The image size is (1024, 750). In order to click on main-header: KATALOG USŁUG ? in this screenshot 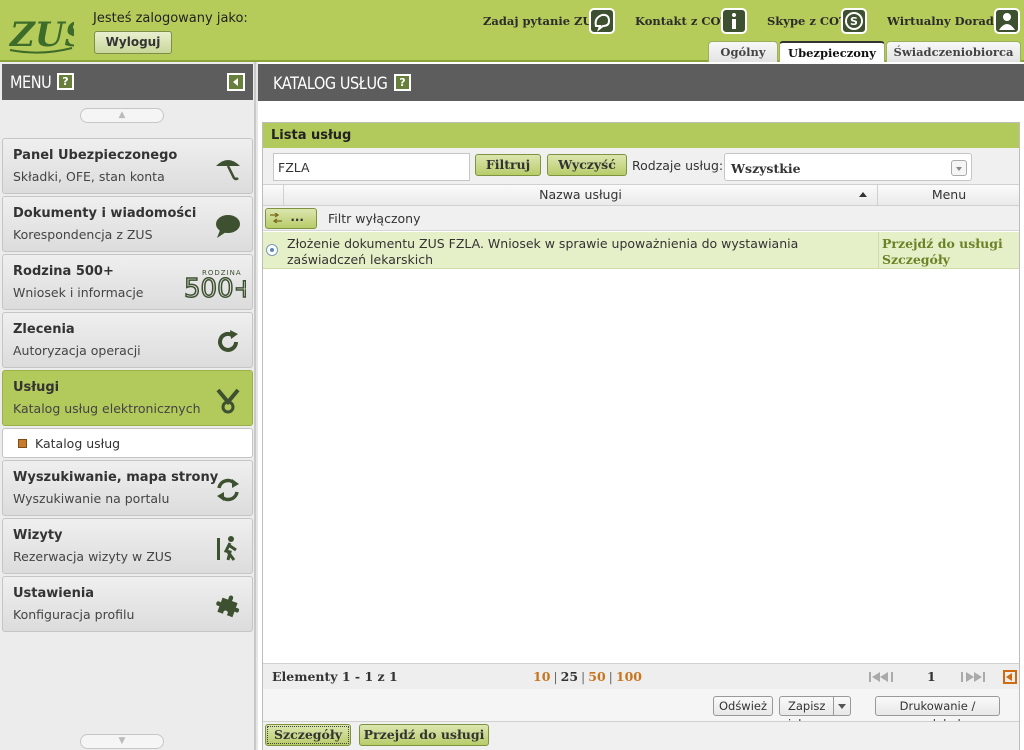, I will do `click(641, 82)`.